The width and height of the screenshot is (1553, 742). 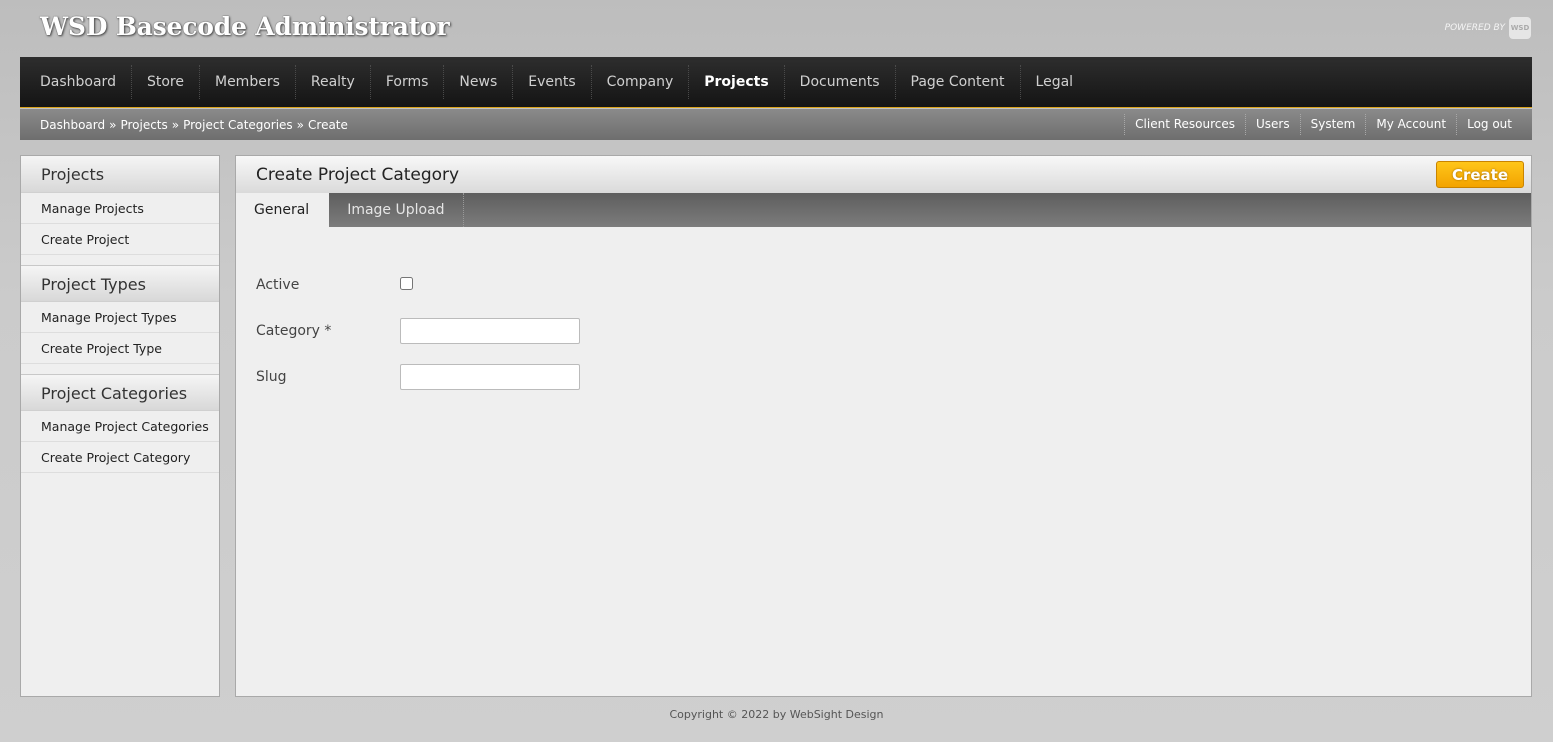 What do you see at coordinates (120, 392) in the screenshot?
I see `sidebar-heading-project-categories: Project Categories` at bounding box center [120, 392].